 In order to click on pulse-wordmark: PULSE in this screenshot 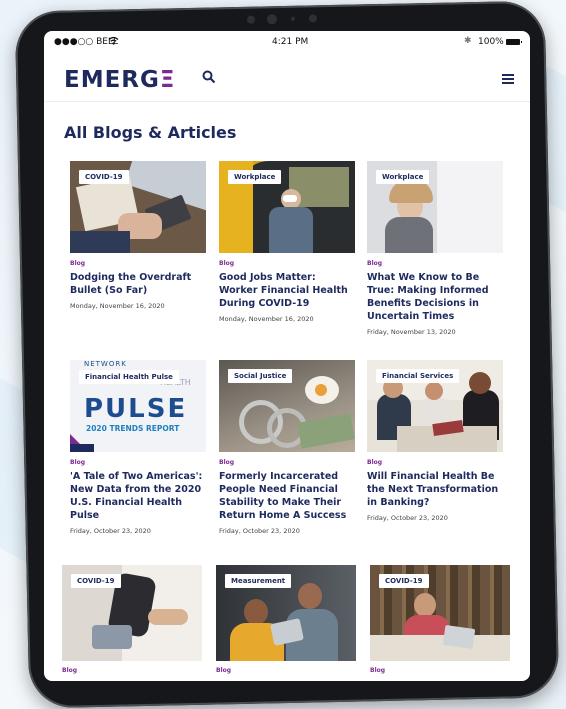, I will do `click(136, 409)`.